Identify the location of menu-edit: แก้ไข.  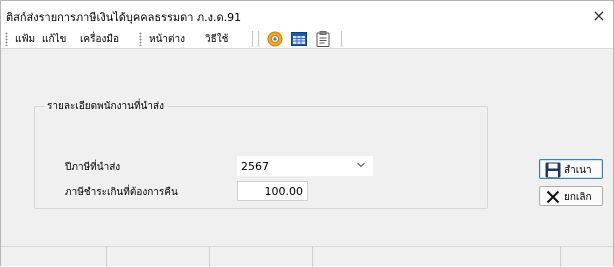
(54, 39).